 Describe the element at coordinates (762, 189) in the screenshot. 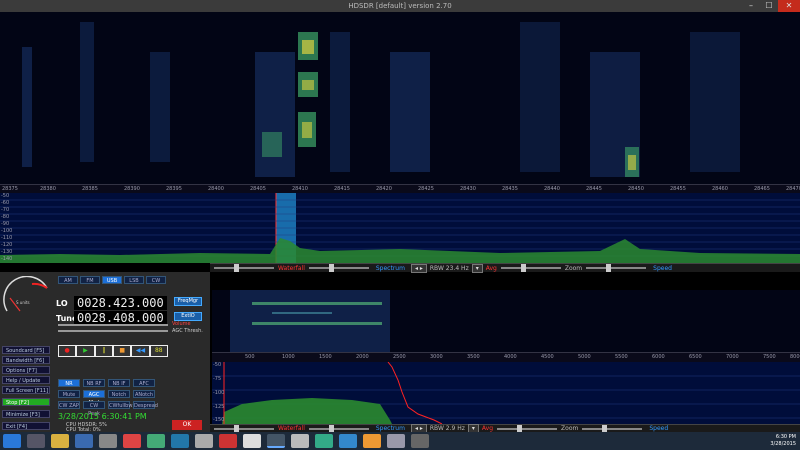

I see `freq-tick: 28465` at that location.